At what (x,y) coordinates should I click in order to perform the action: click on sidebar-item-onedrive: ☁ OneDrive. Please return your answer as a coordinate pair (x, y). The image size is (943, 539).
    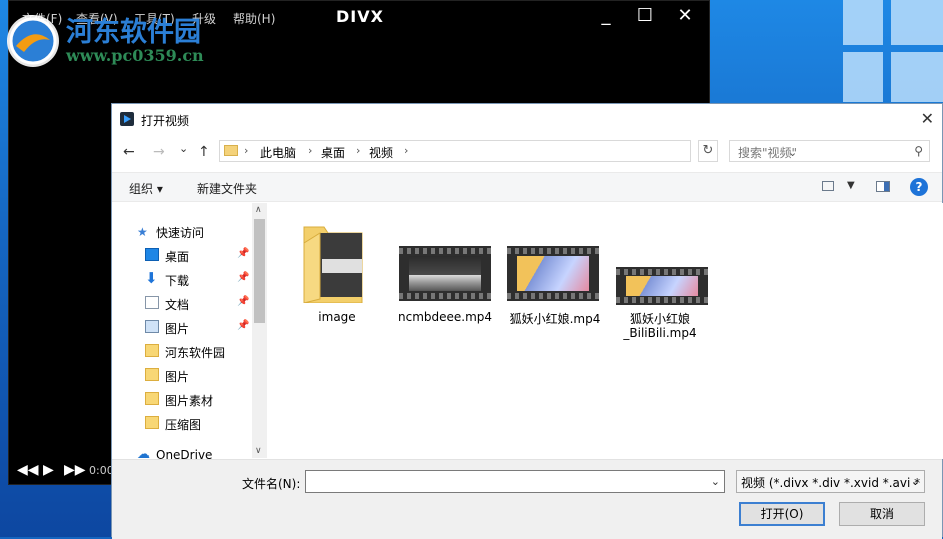
    Looking at the image, I should click on (182, 452).